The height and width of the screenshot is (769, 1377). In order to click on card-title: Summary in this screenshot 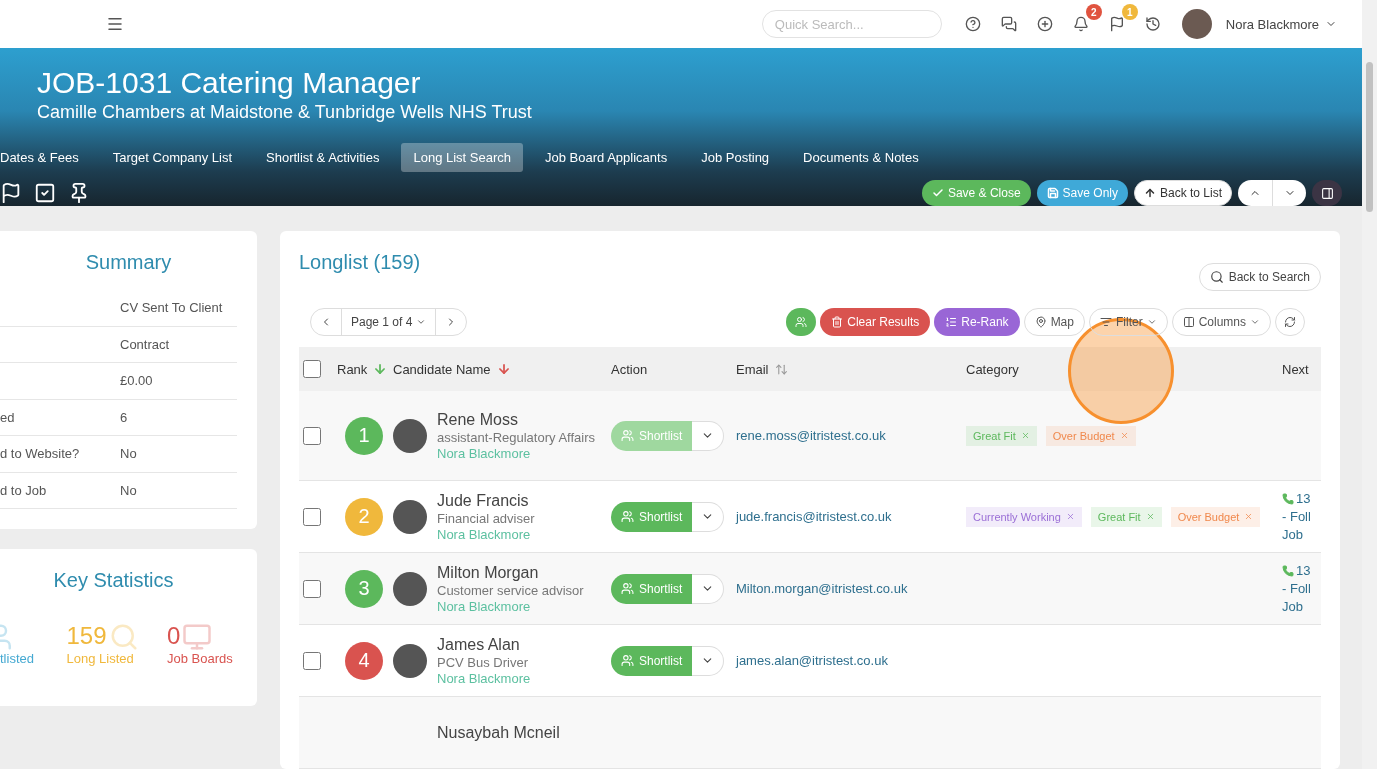, I will do `click(128, 262)`.